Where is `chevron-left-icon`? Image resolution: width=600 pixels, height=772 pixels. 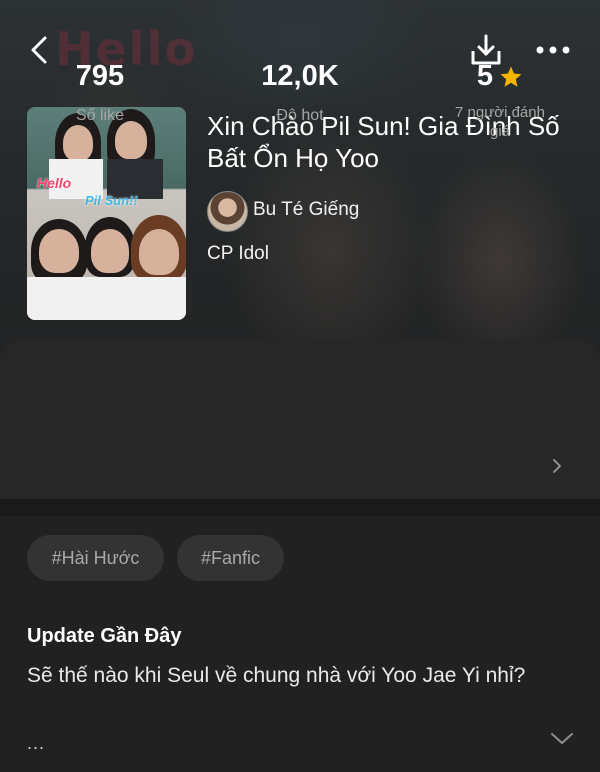
chevron-left-icon is located at coordinates (39, 50).